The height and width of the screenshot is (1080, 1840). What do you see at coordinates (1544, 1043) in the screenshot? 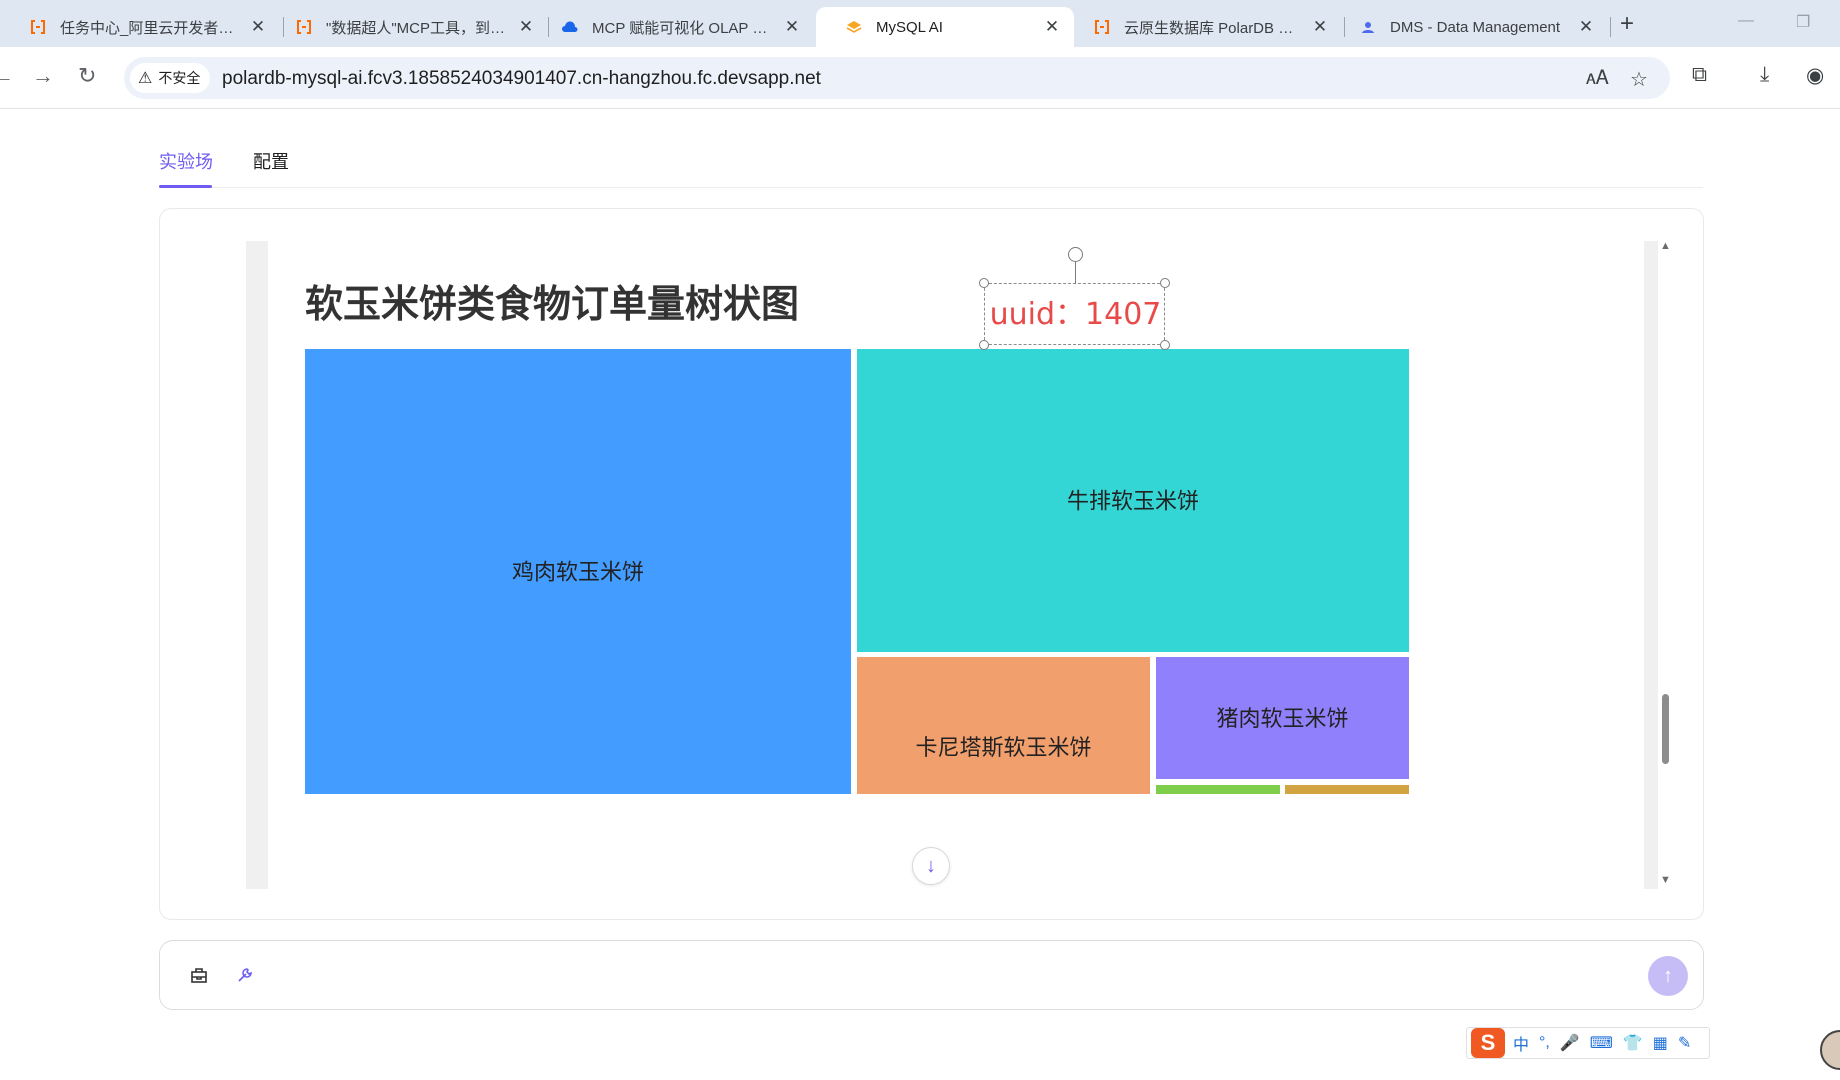
I see `ime-punct-toggle: °,` at bounding box center [1544, 1043].